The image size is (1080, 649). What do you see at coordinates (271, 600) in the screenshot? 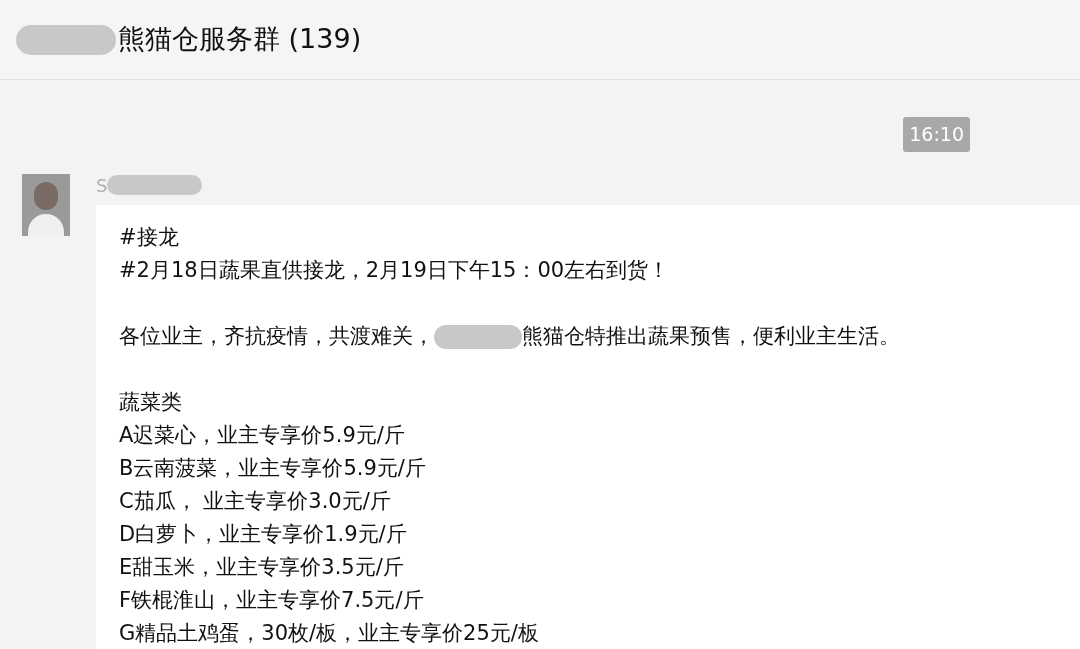
I see `message-line: F铁棍淮山，业主专享价7.5元/斤` at bounding box center [271, 600].